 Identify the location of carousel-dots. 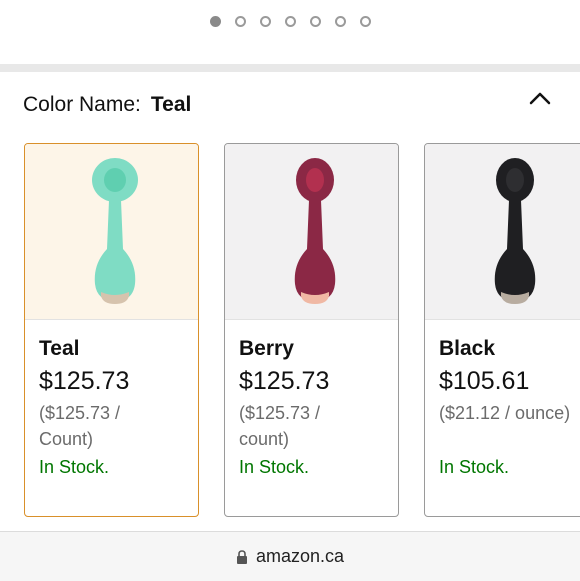
(290, 21).